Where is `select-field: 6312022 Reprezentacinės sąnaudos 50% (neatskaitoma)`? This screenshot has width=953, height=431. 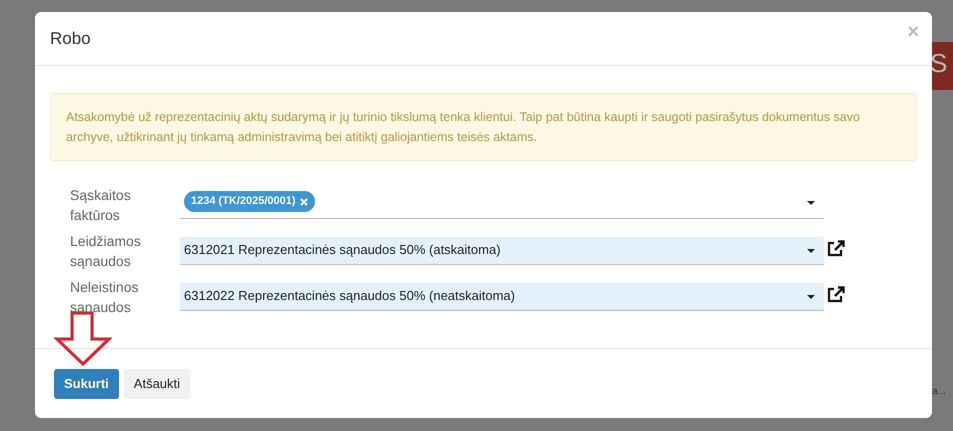 select-field: 6312022 Reprezentacinės sąnaudos 50% (neatskaitoma) is located at coordinates (502, 297).